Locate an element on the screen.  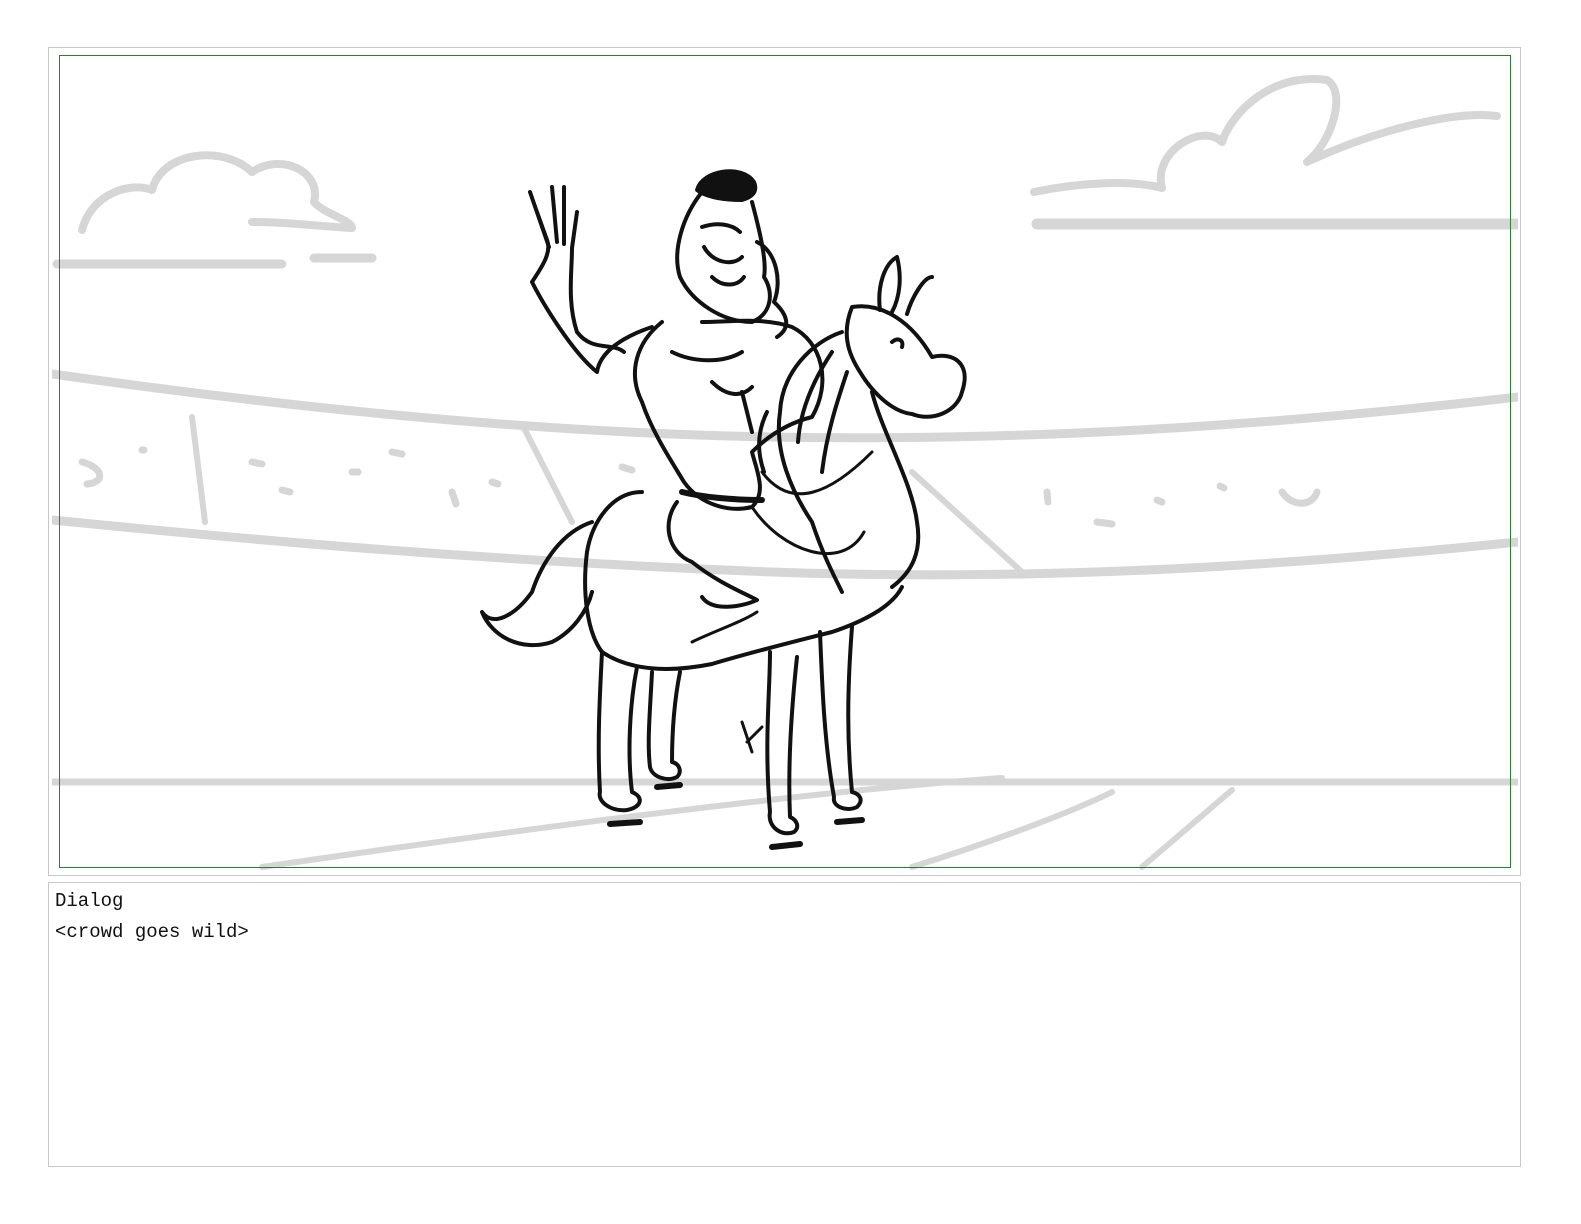
dialog-text: <crowd goes wild> is located at coordinates (152, 932).